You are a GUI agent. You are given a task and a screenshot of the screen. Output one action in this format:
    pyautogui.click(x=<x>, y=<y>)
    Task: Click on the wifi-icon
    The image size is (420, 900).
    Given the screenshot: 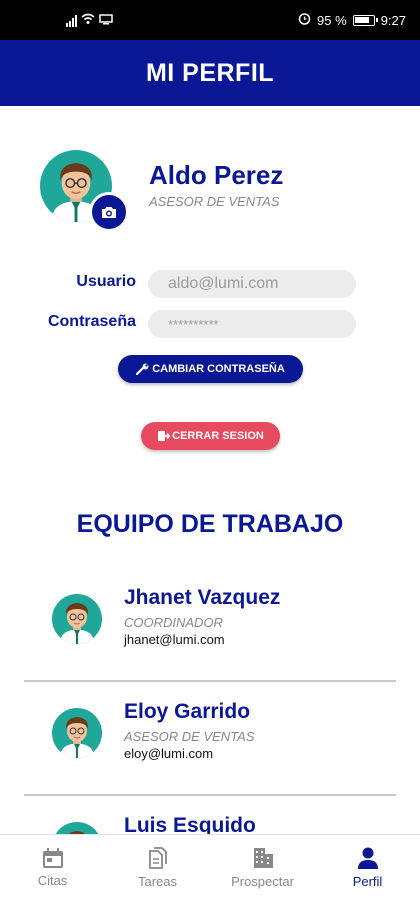 What is the action you would take?
    pyautogui.click(x=88, y=20)
    